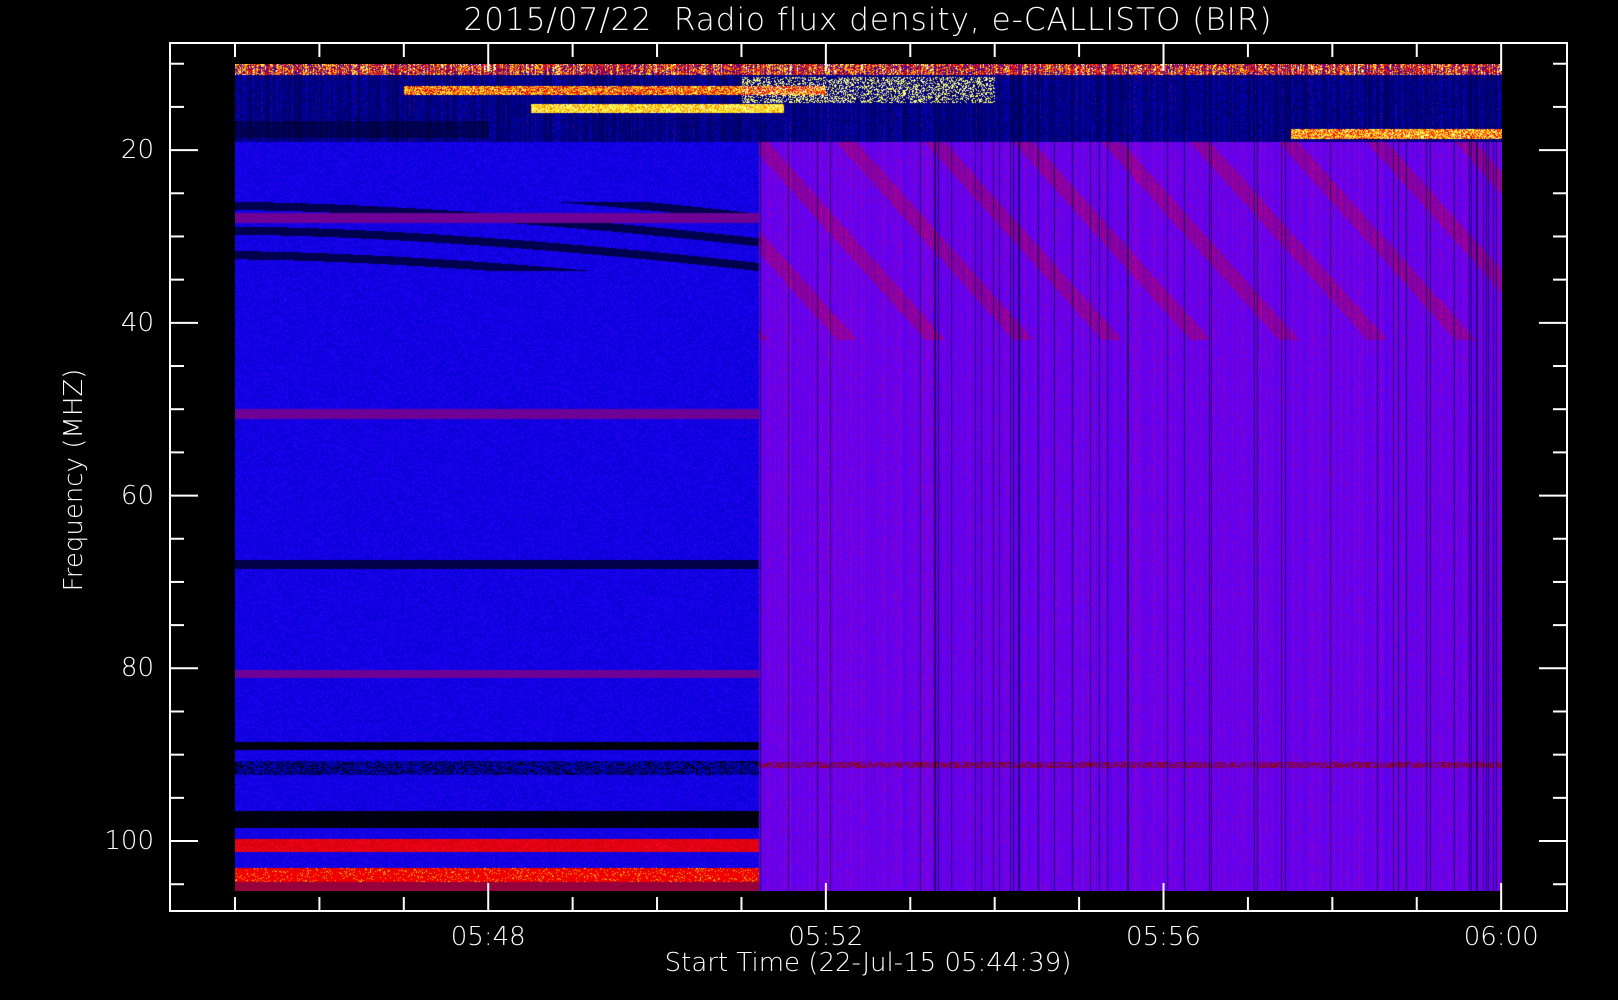  I want to click on y-tick-label: 60, so click(137, 495).